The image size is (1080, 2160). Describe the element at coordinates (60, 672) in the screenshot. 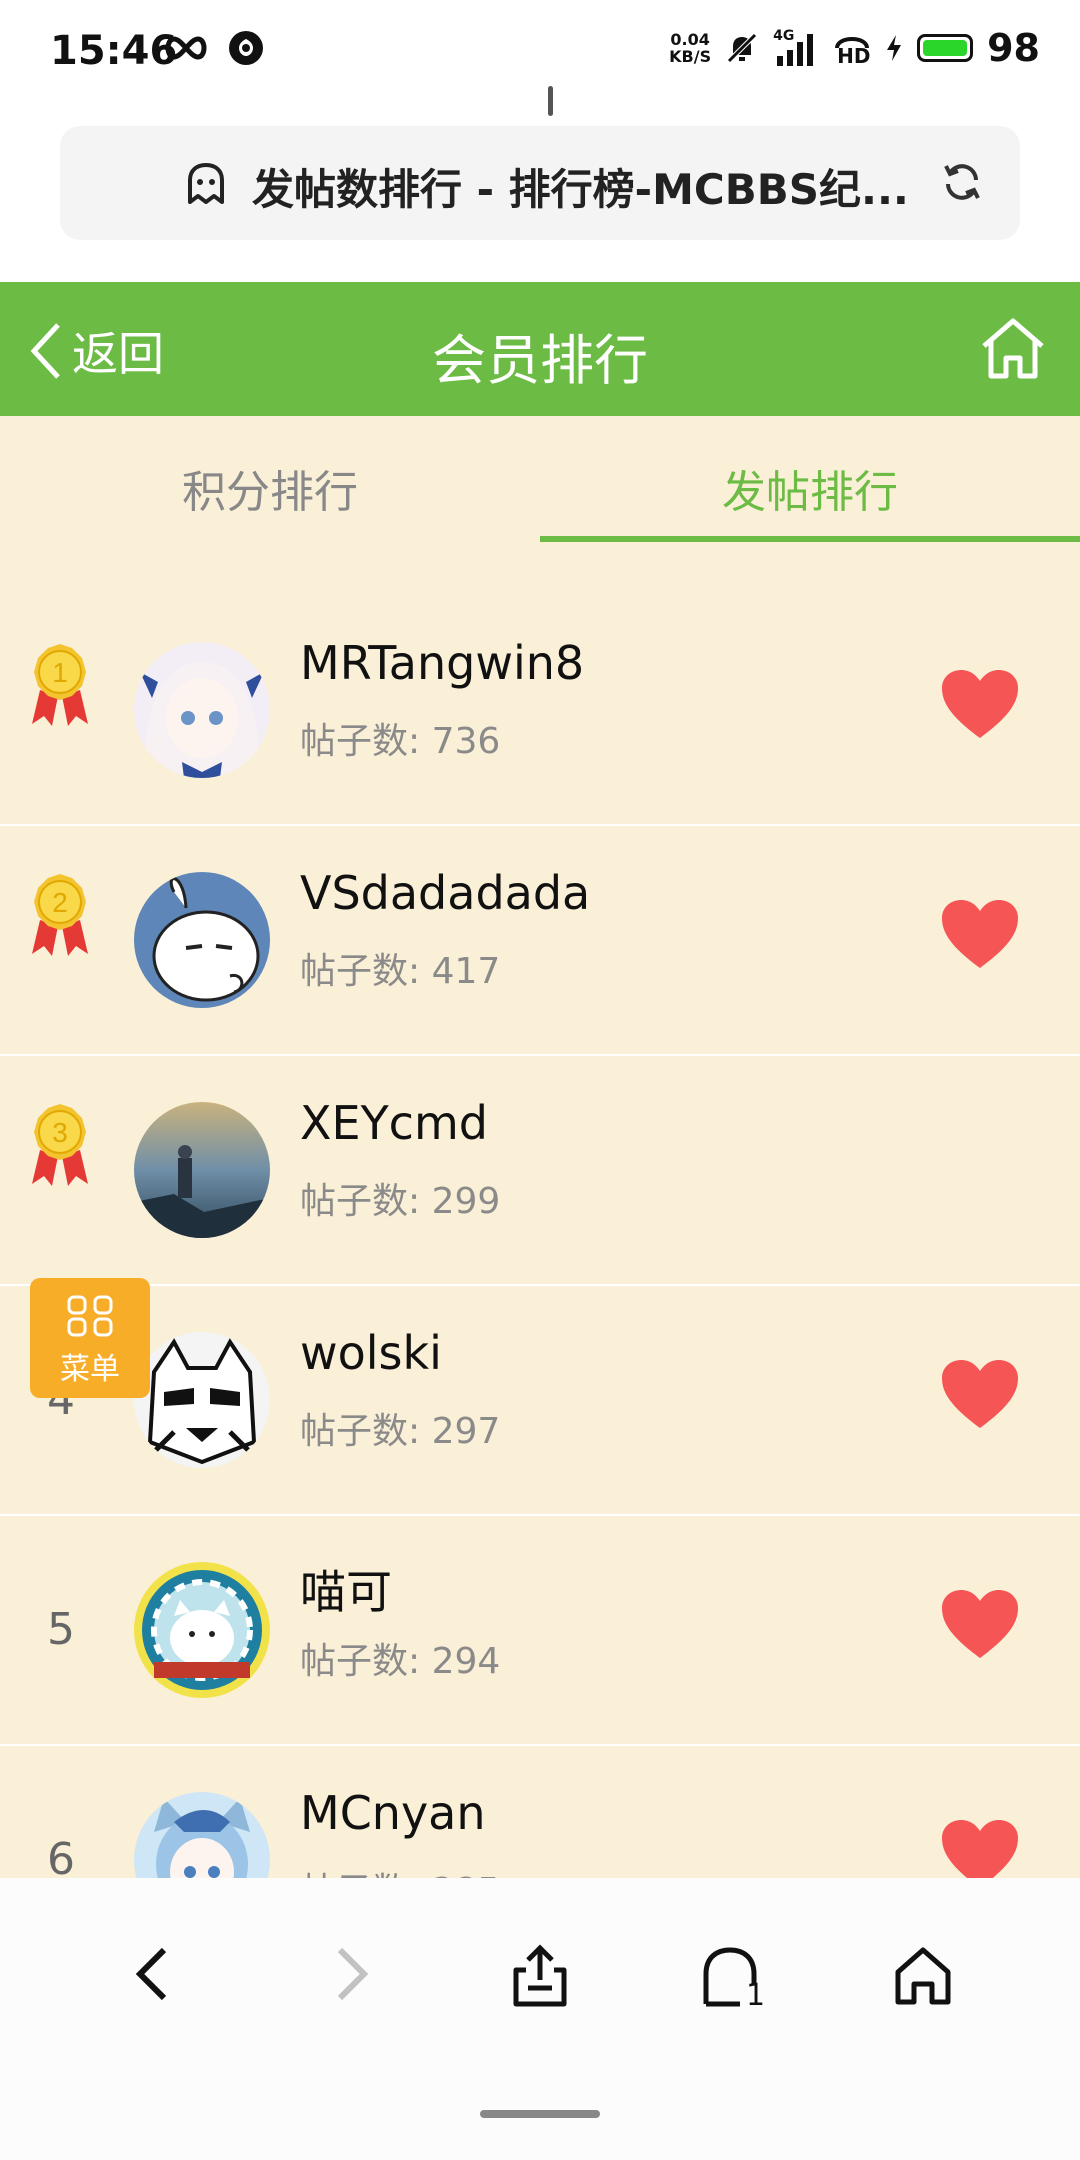

I see `svg-text: 1` at that location.